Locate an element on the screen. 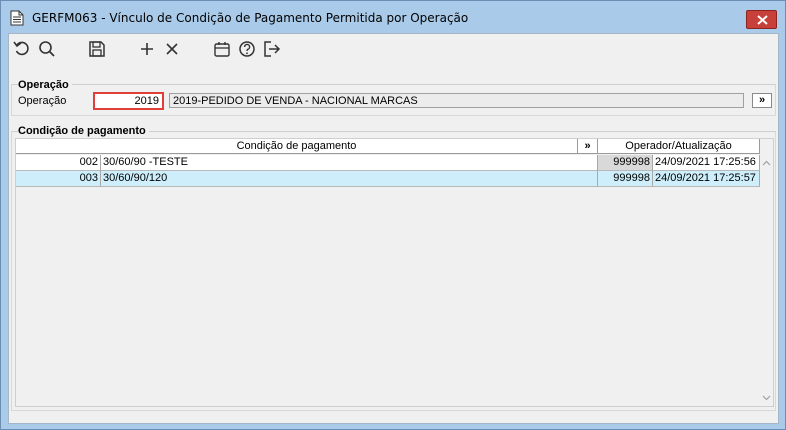 This screenshot has height=430, width=786. undo-icon is located at coordinates (22, 49).